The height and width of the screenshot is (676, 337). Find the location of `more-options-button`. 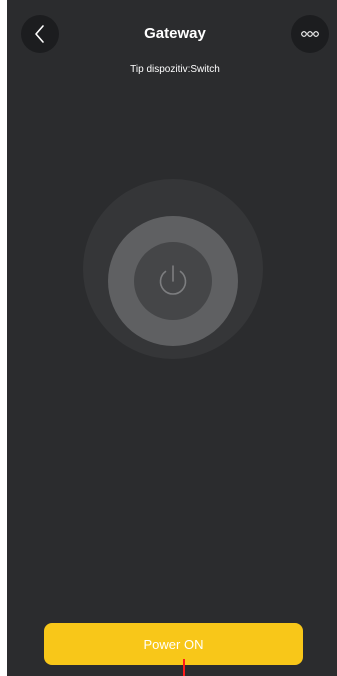

more-options-button is located at coordinates (310, 34).